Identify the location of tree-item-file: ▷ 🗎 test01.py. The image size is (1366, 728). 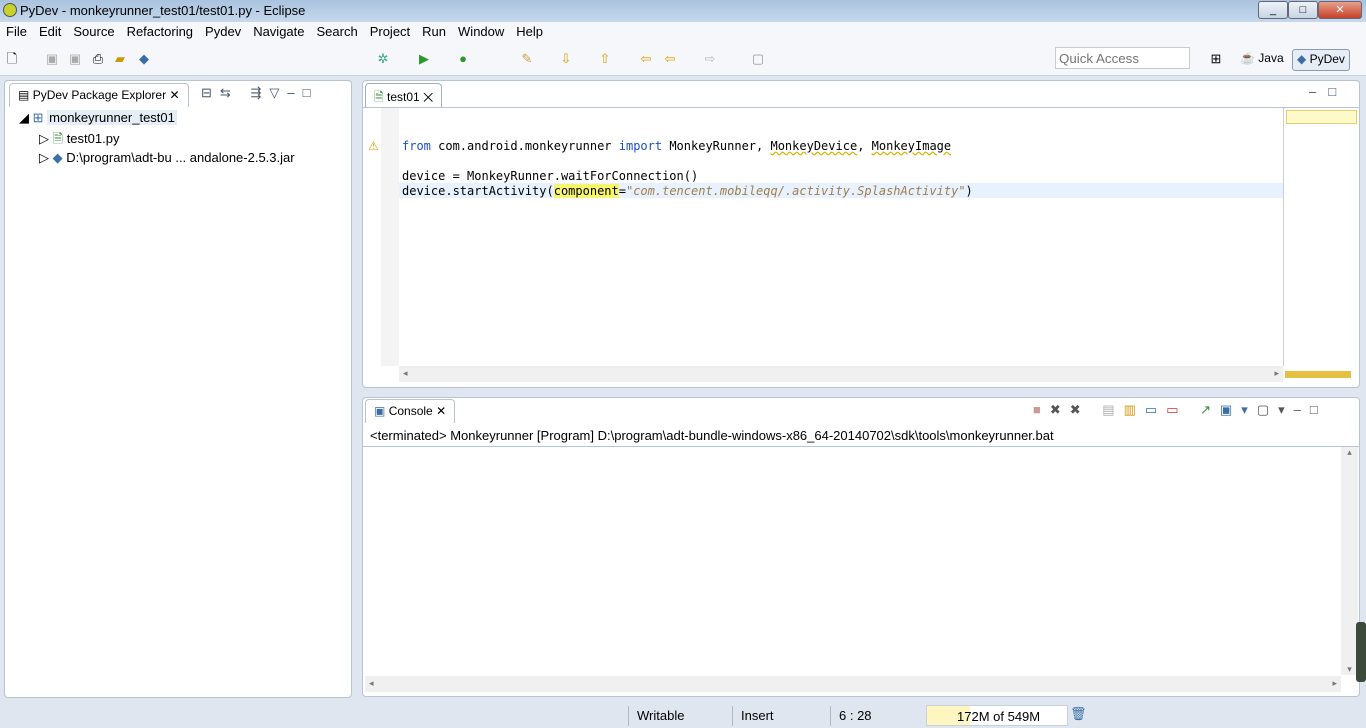
(157, 140).